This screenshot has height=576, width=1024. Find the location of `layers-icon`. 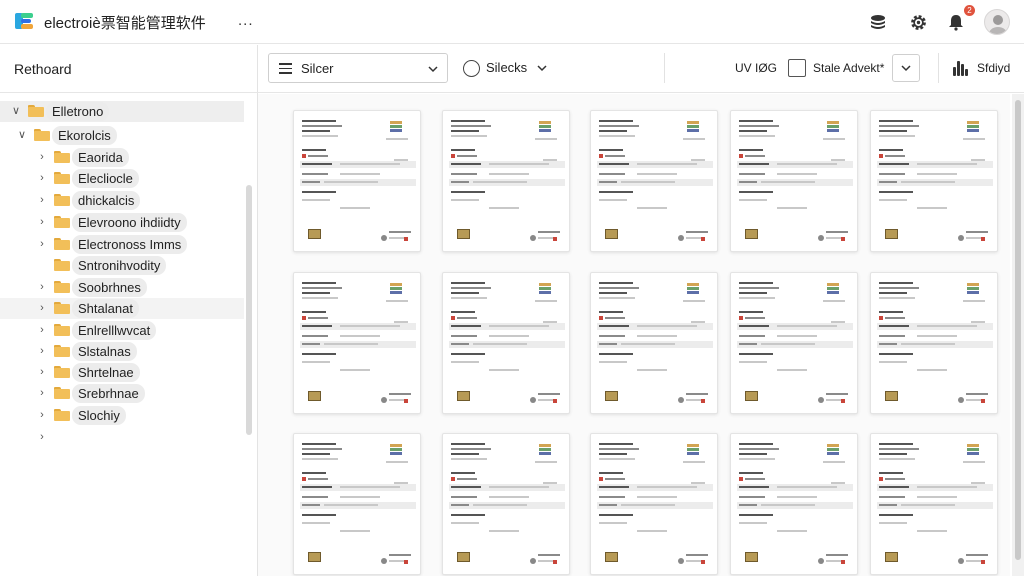

layers-icon is located at coordinates (878, 22).